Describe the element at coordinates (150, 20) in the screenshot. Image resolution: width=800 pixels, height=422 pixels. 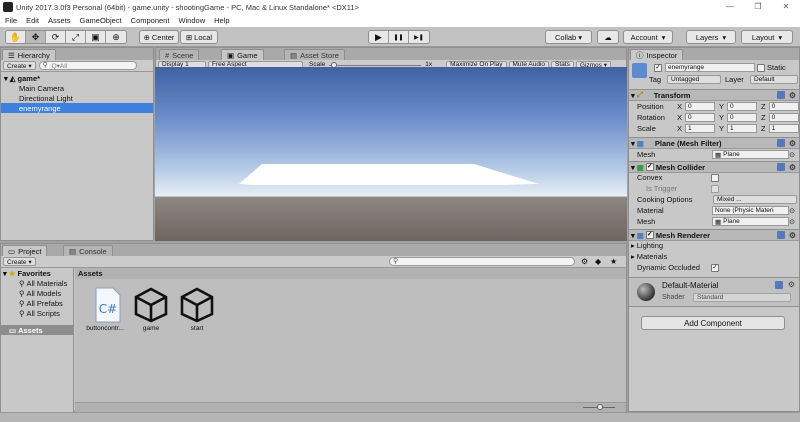
I see `menu-component: Component` at that location.